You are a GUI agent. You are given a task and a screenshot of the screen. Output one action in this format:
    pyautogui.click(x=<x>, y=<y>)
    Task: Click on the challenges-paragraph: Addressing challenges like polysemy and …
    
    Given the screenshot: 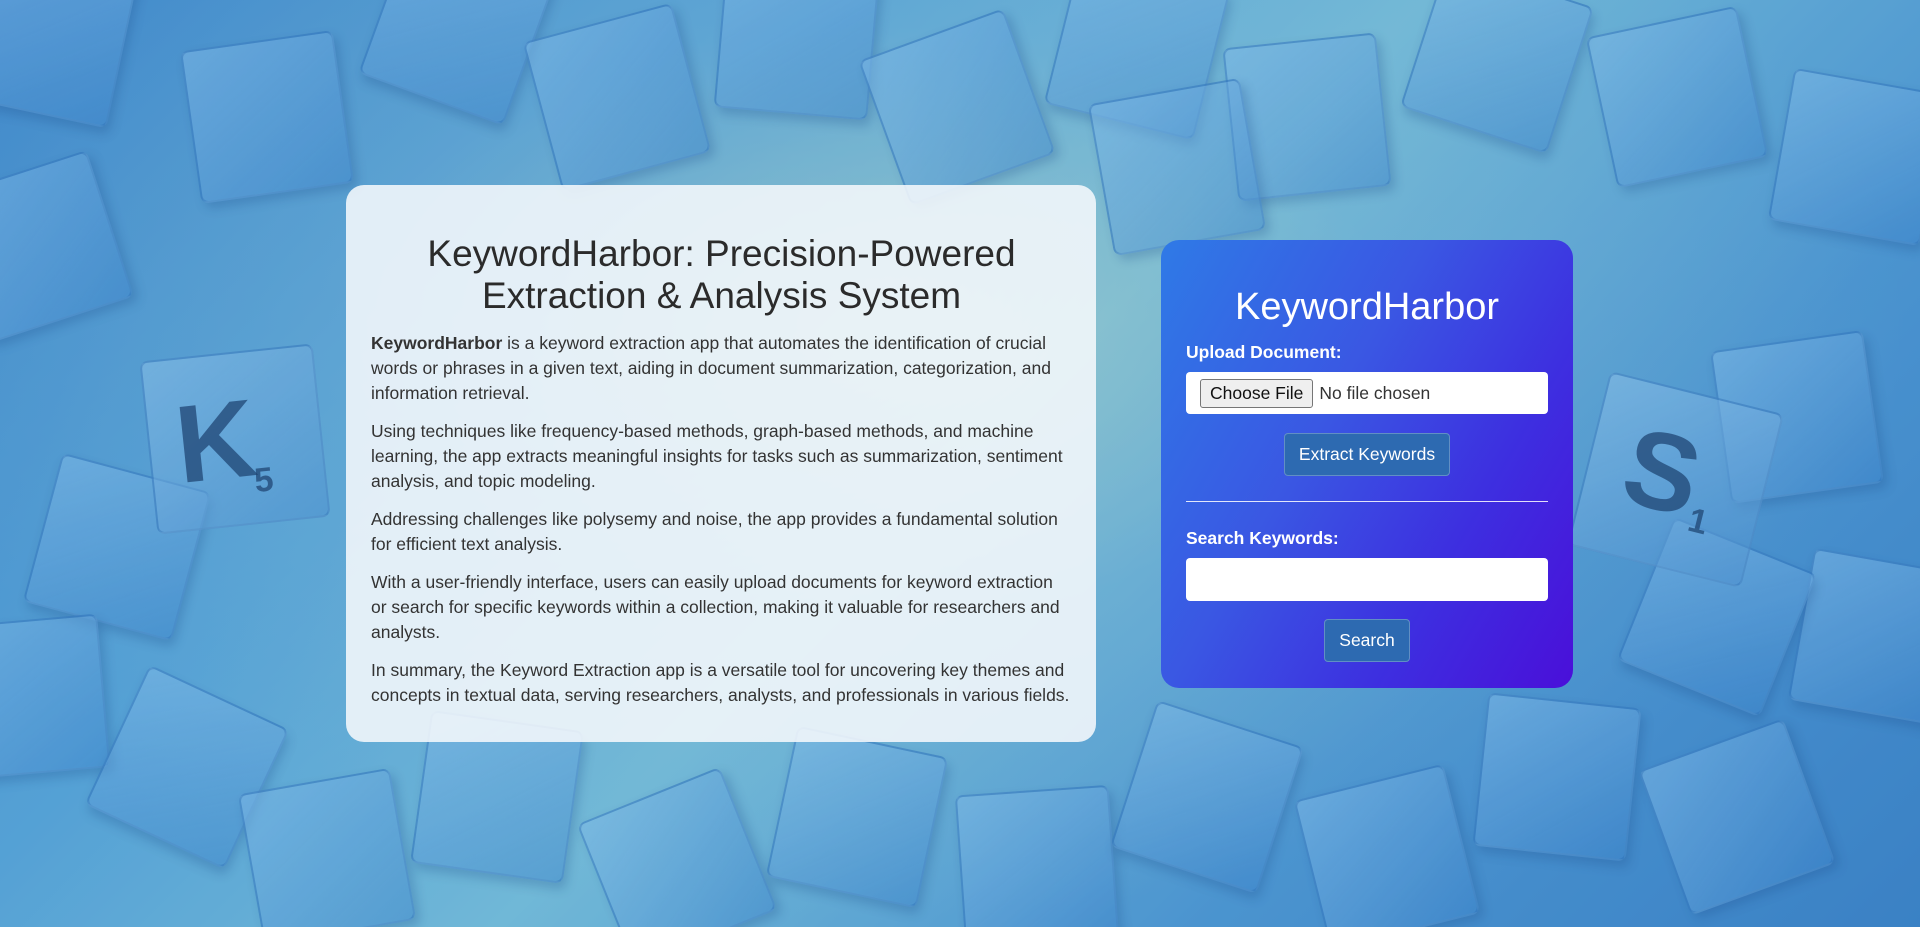 What is the action you would take?
    pyautogui.click(x=714, y=531)
    